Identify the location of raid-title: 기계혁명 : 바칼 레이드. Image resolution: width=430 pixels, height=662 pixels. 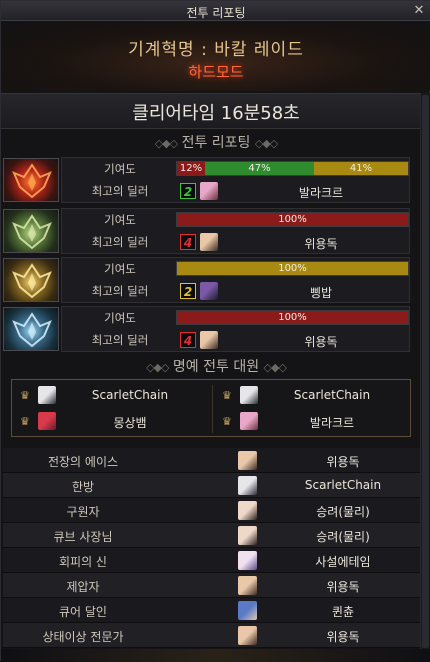
(216, 50).